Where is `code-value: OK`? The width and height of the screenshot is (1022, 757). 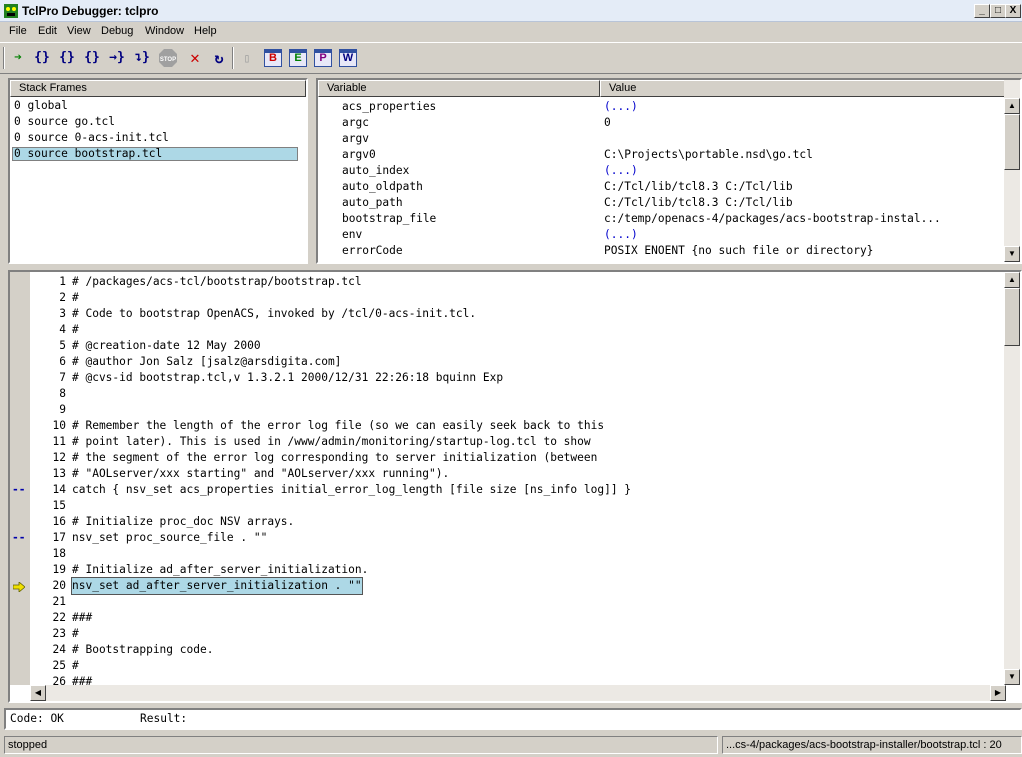
code-value: OK is located at coordinates (57, 718).